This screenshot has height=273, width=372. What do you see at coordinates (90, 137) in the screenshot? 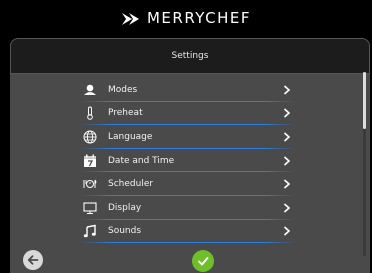
I see `globe-icon` at bounding box center [90, 137].